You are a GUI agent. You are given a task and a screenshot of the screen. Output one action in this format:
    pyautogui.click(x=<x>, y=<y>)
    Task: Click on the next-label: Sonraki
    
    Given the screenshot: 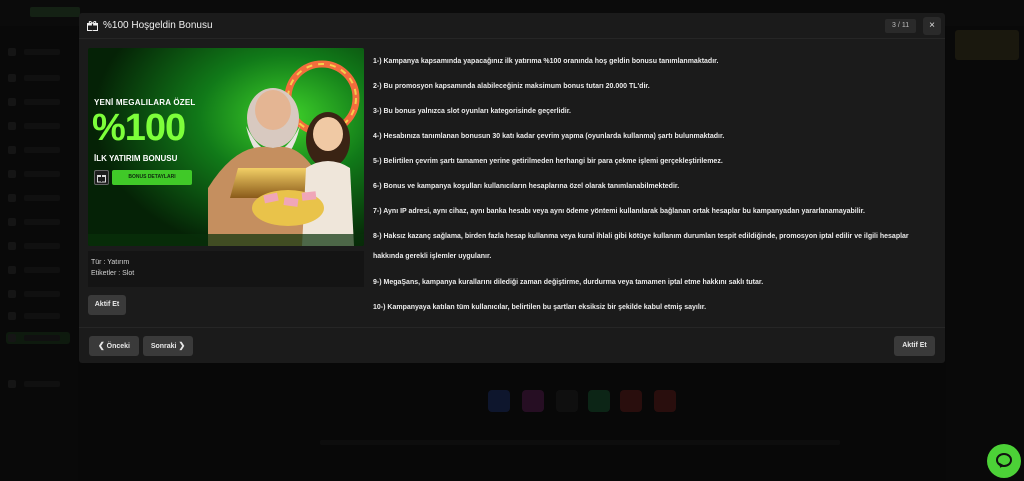 What is the action you would take?
    pyautogui.click(x=163, y=346)
    